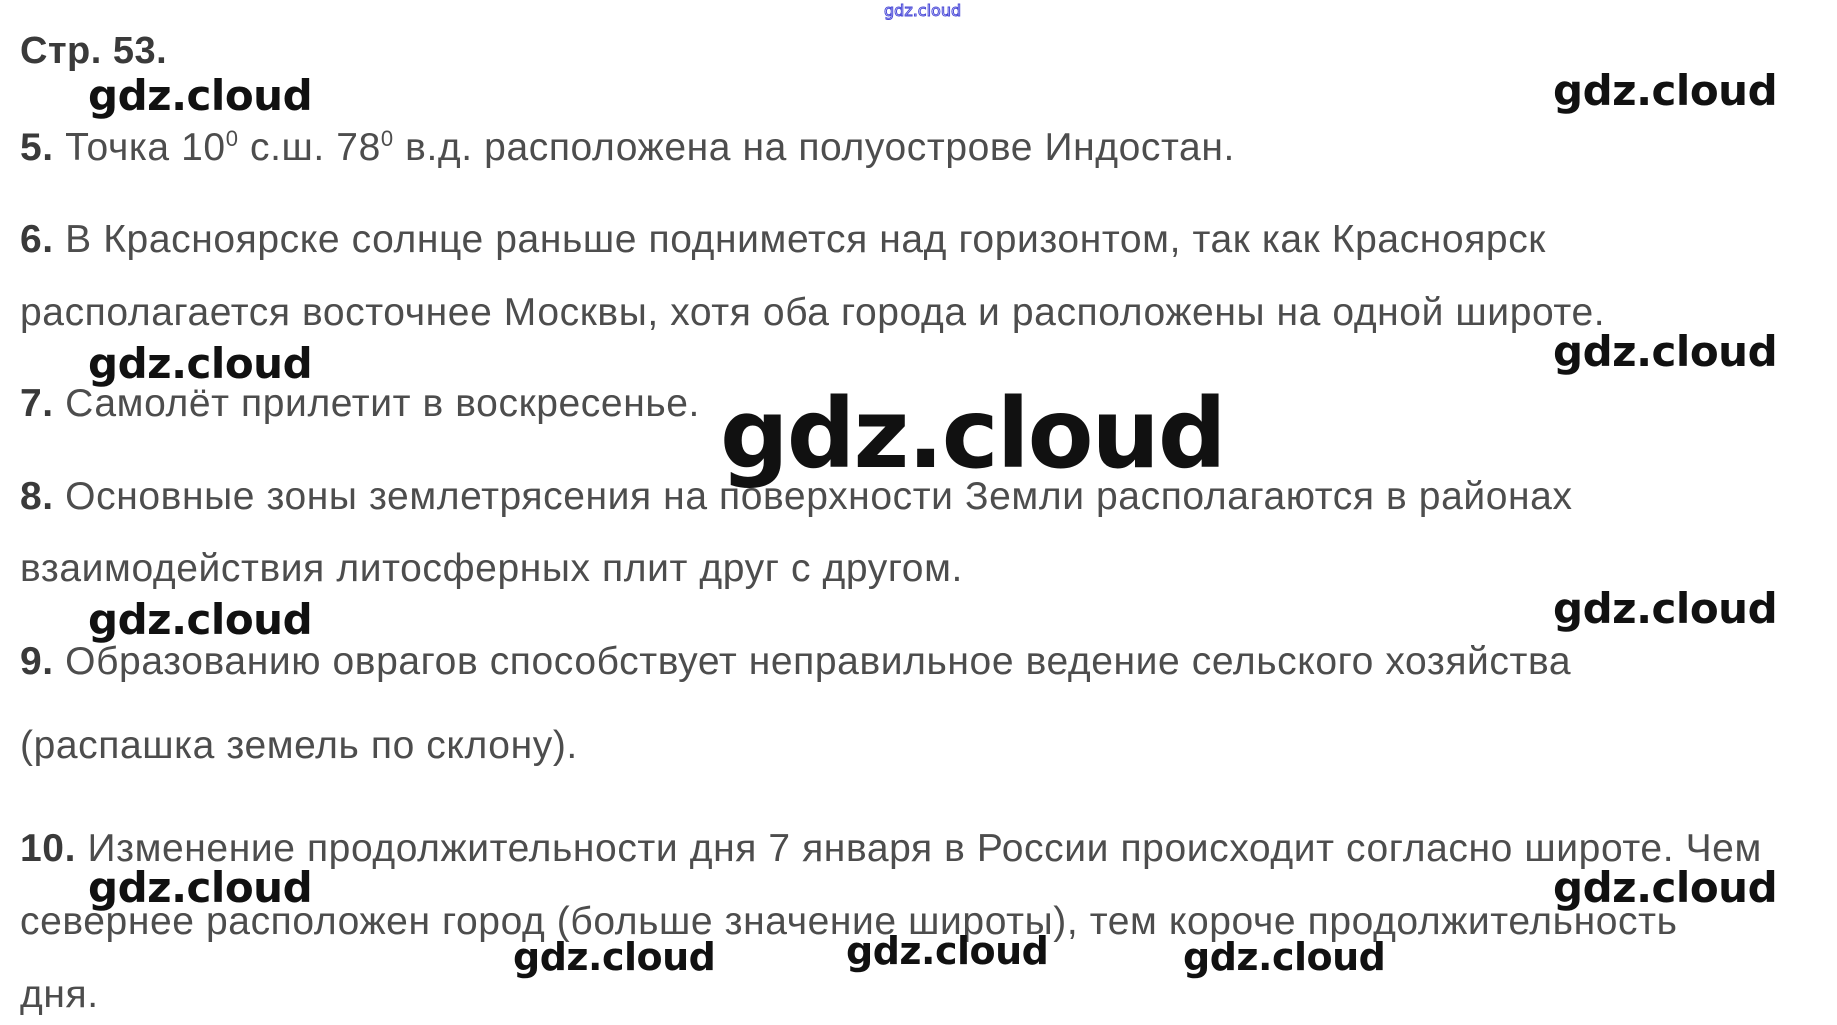 This screenshot has height=1025, width=1837. Describe the element at coordinates (37, 661) in the screenshot. I see `answer-9-number: 9.` at that location.